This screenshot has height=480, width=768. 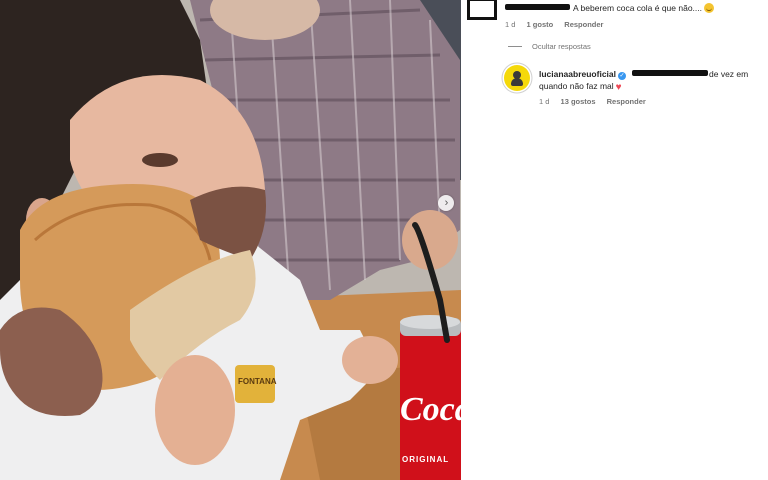 I want to click on reply-text-tail: de vez em, so click(x=729, y=74).